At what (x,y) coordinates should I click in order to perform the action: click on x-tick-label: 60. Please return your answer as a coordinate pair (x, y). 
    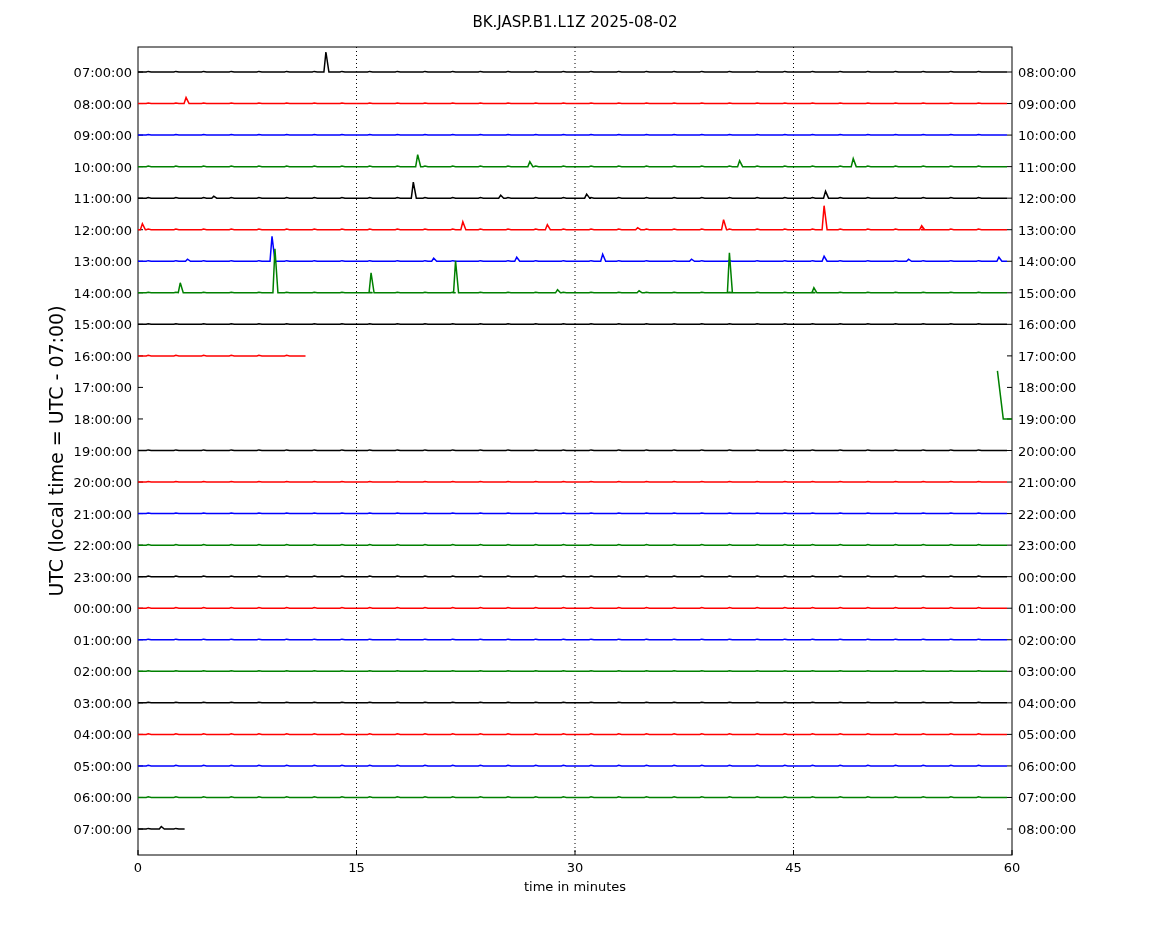
    Looking at the image, I should click on (1012, 867).